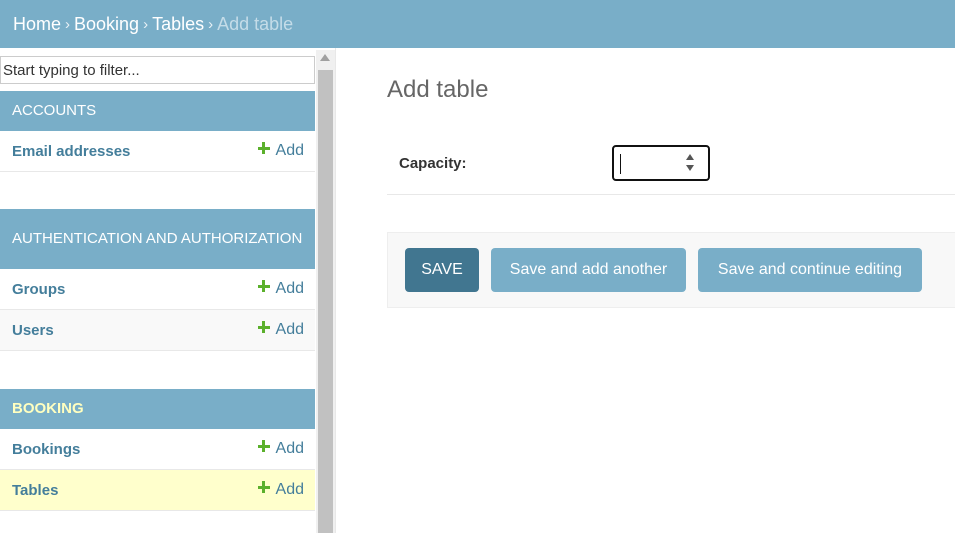 The width and height of the screenshot is (955, 533). Describe the element at coordinates (690, 157) in the screenshot. I see `increment-arrow-icon` at that location.